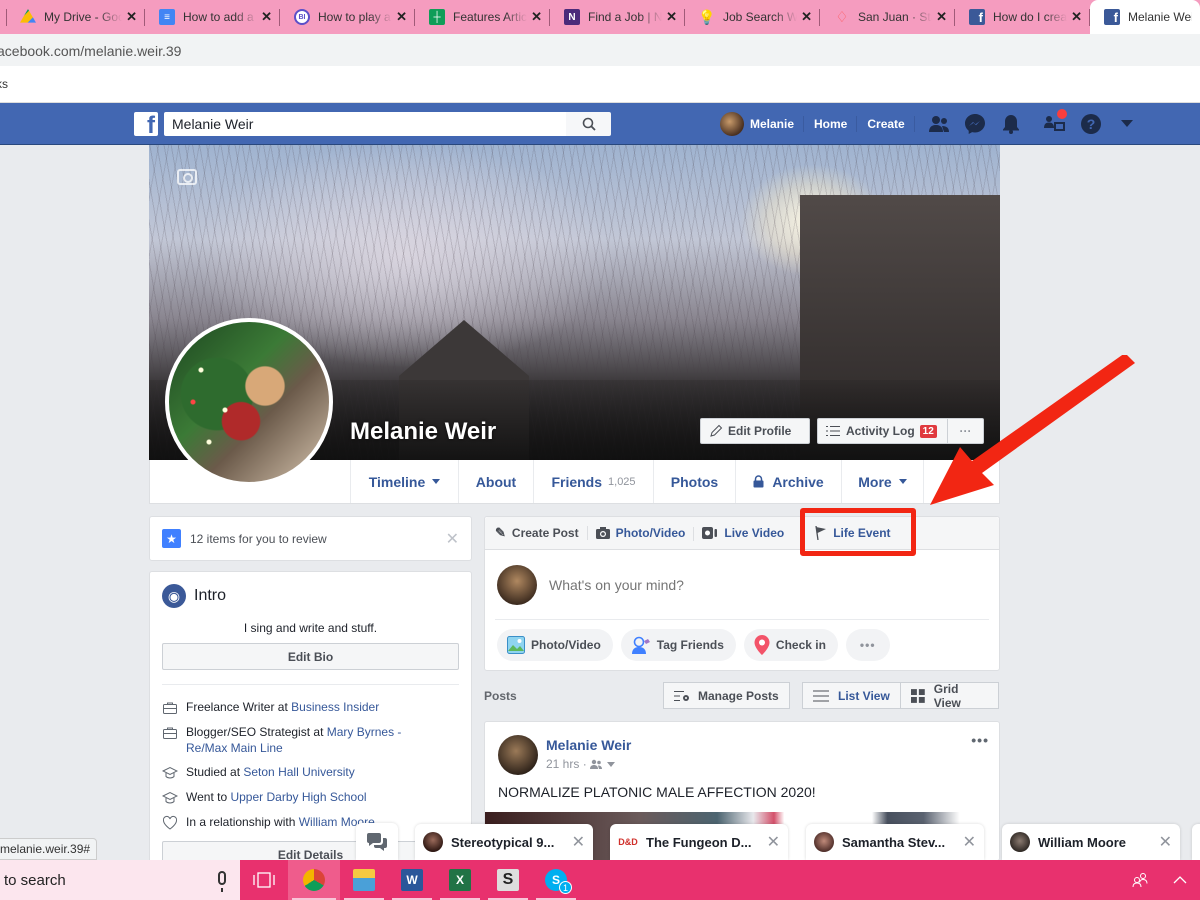  What do you see at coordinates (412, 880) in the screenshot?
I see `taskbar-word: W` at bounding box center [412, 880].